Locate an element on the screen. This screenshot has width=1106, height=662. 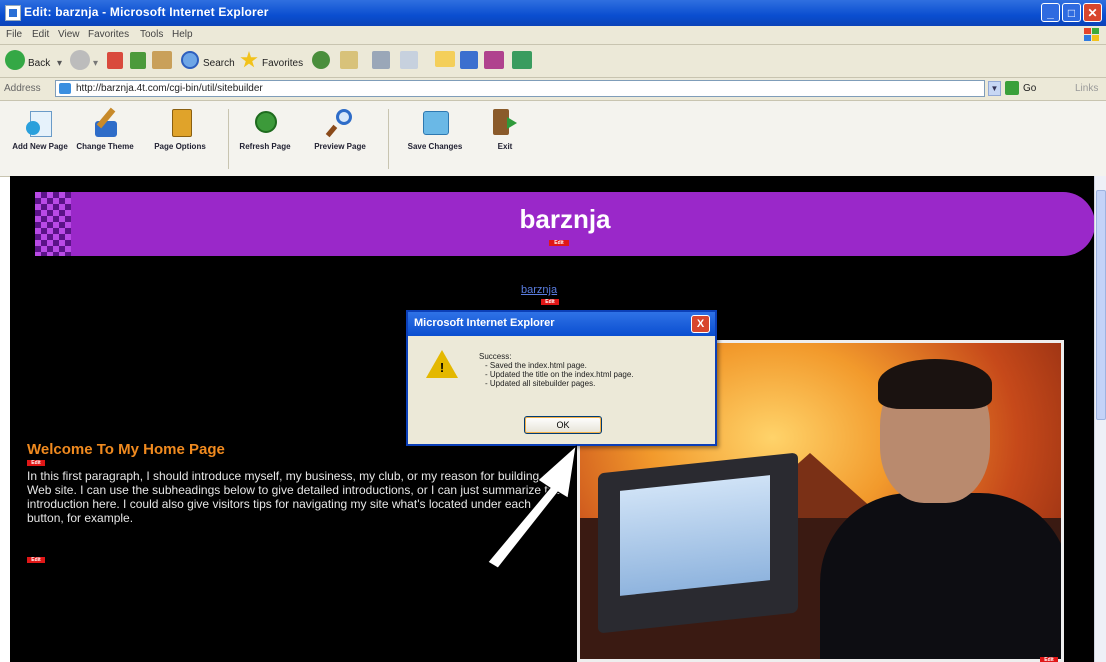
forward-dropdown-icon: ▾ is located at coordinates (95, 63).